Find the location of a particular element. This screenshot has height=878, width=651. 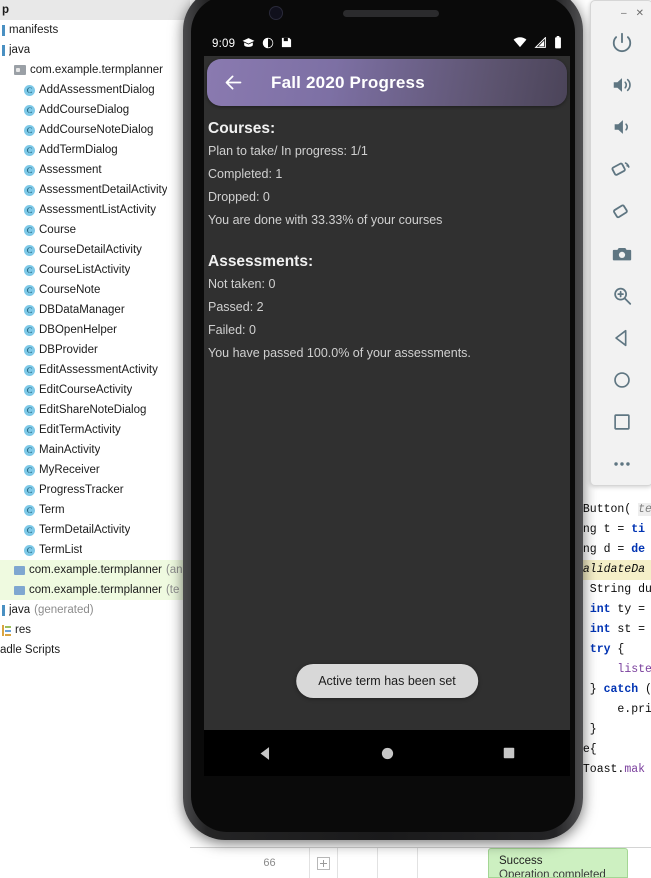

tree-row: com.example.termplanner (te is located at coordinates (95, 590).